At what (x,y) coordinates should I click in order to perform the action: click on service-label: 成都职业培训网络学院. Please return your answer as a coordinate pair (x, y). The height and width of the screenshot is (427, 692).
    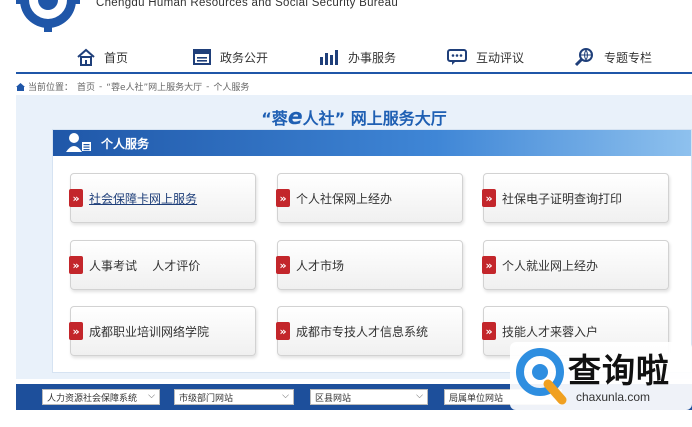
    Looking at the image, I should click on (149, 331).